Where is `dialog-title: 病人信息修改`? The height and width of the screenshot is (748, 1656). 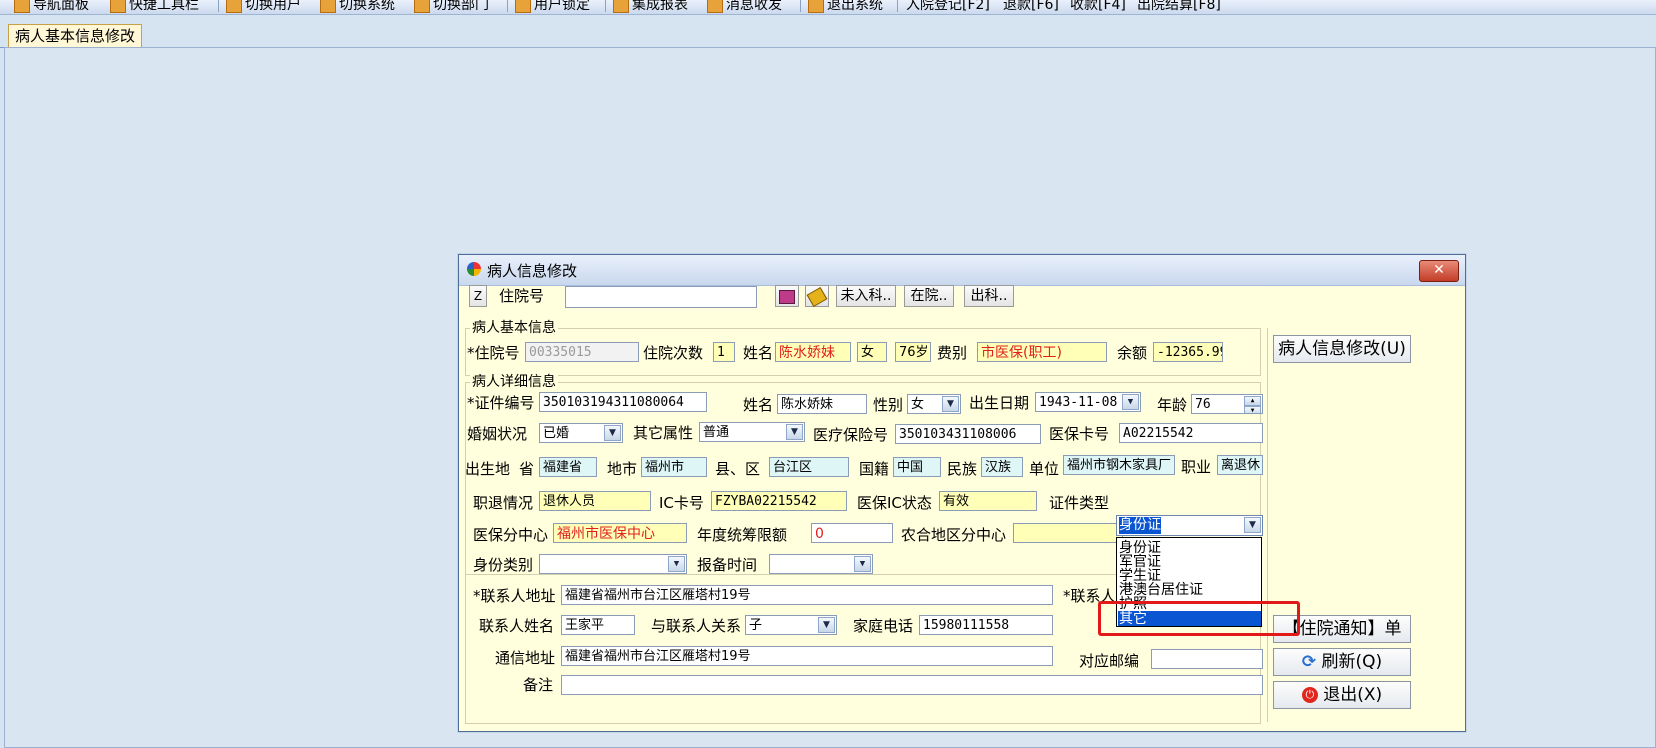 dialog-title: 病人信息修改 is located at coordinates (532, 271).